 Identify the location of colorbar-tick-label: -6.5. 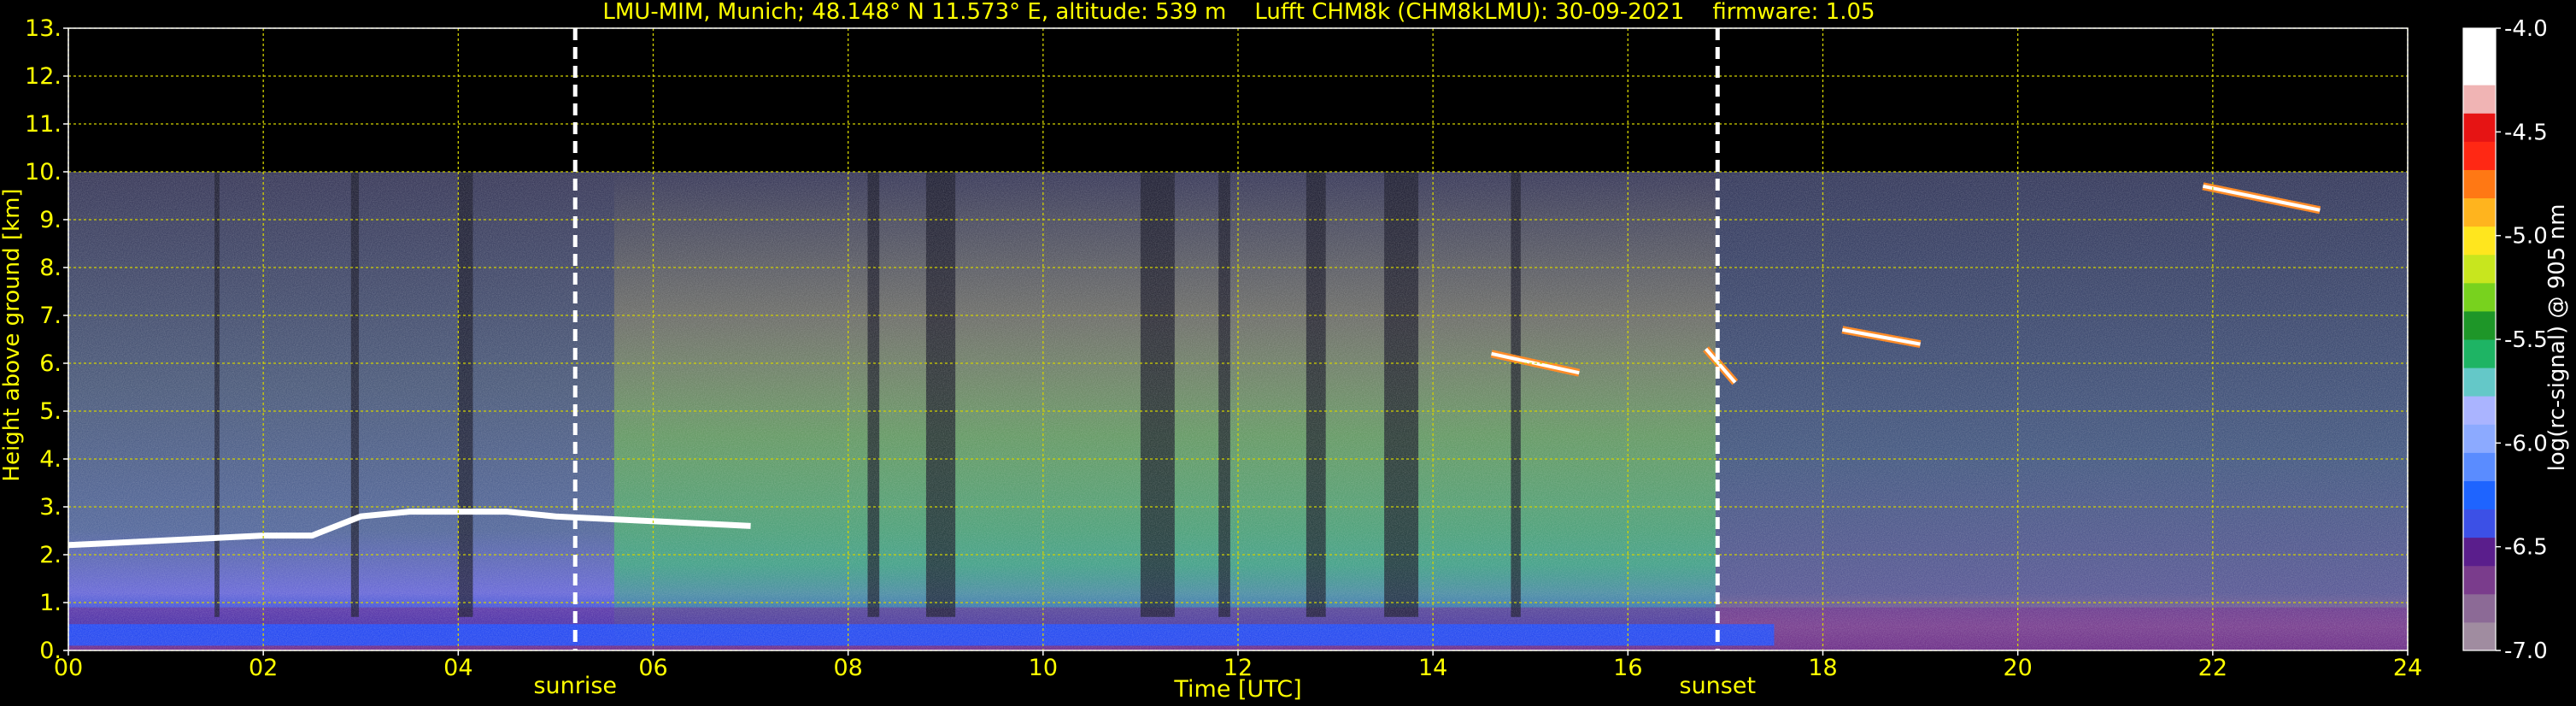
(2526, 548).